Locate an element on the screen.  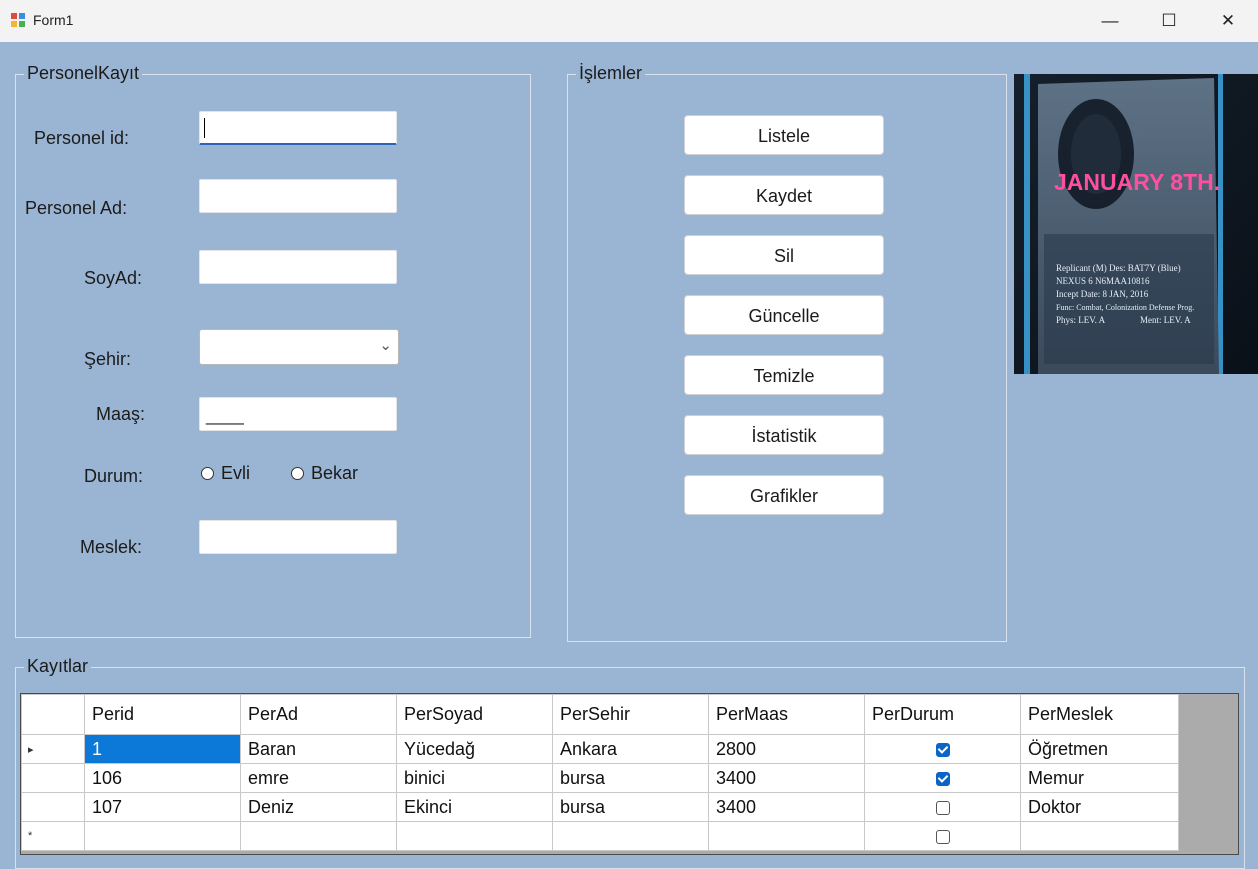
temizle-button: Temizle is located at coordinates (784, 375).